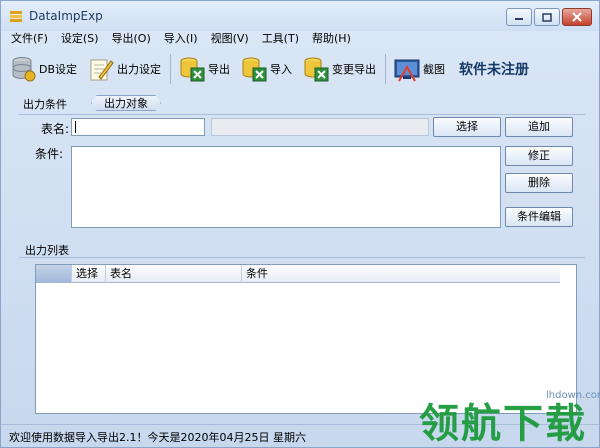 Image resolution: width=600 pixels, height=448 pixels. What do you see at coordinates (354, 69) in the screenshot?
I see `change-export-label: 变更导出` at bounding box center [354, 69].